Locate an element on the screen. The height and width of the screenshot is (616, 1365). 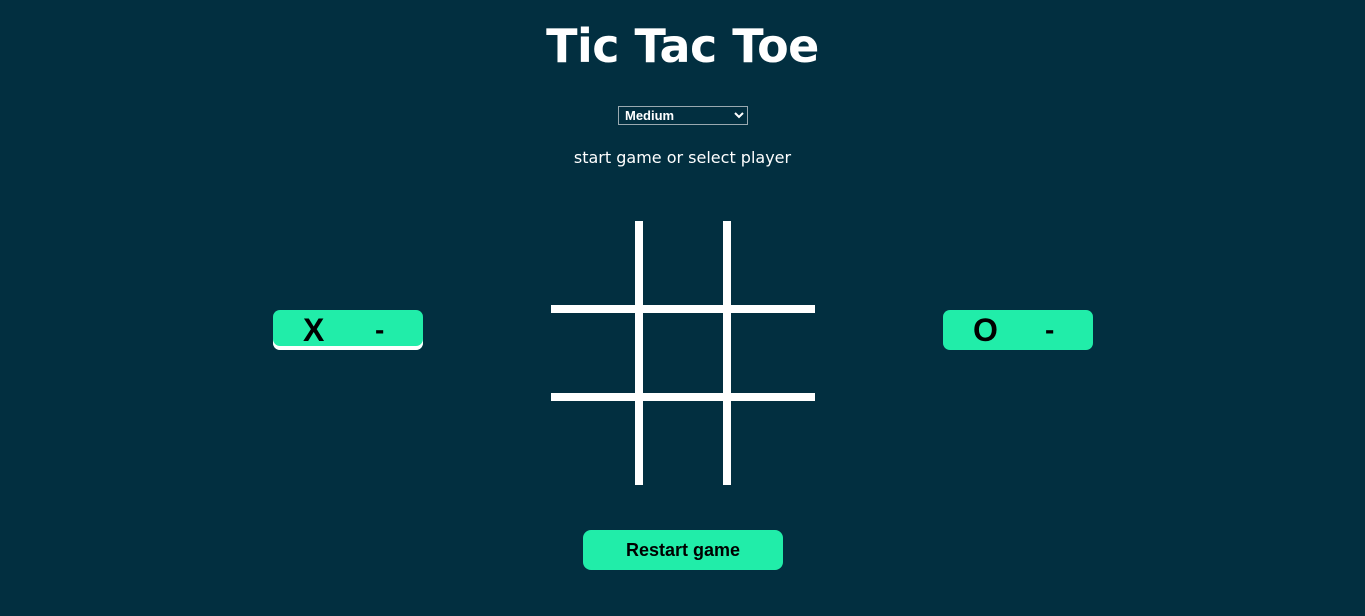
game-board is located at coordinates (683, 353).